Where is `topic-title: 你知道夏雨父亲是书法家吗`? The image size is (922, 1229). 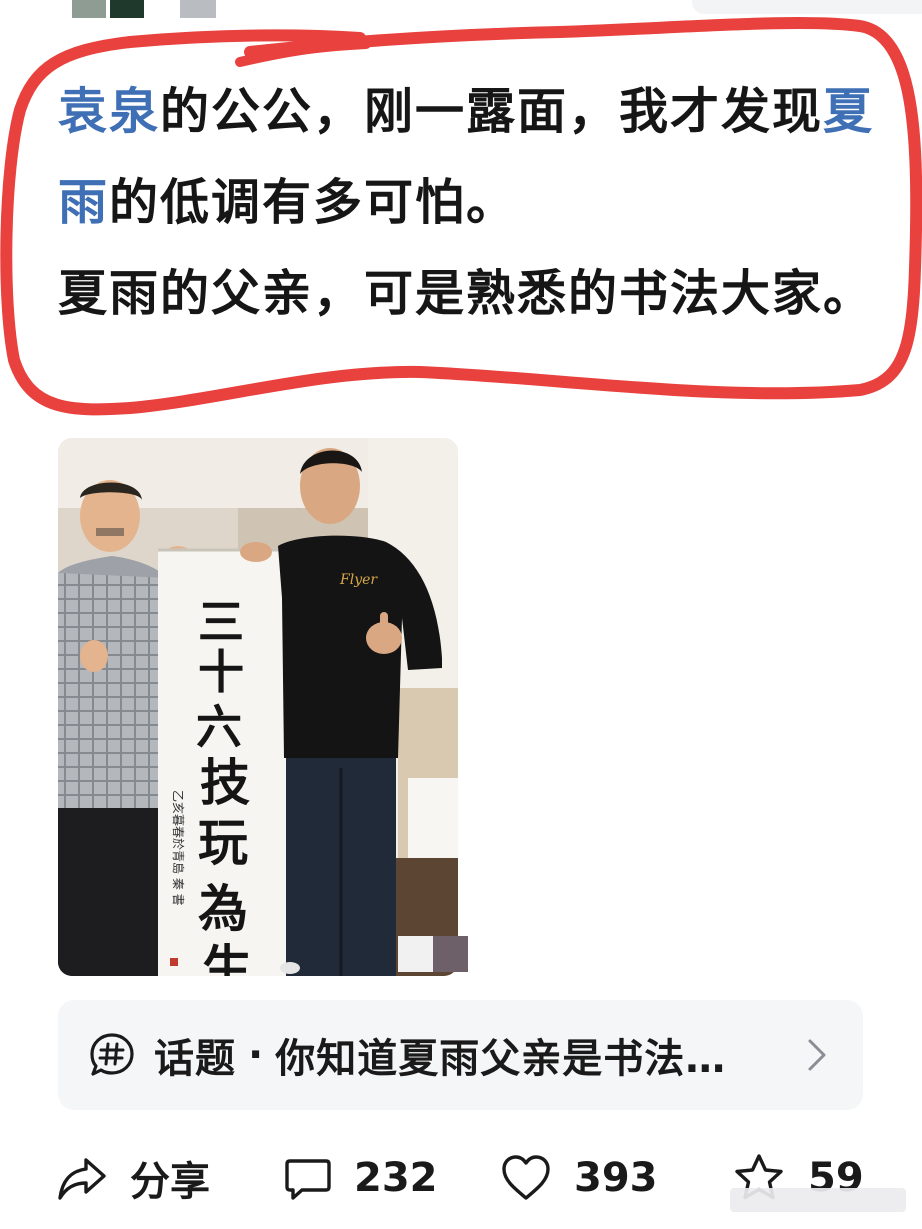 topic-title: 你知道夏雨父亲是书法家吗 is located at coordinates (500, 1059).